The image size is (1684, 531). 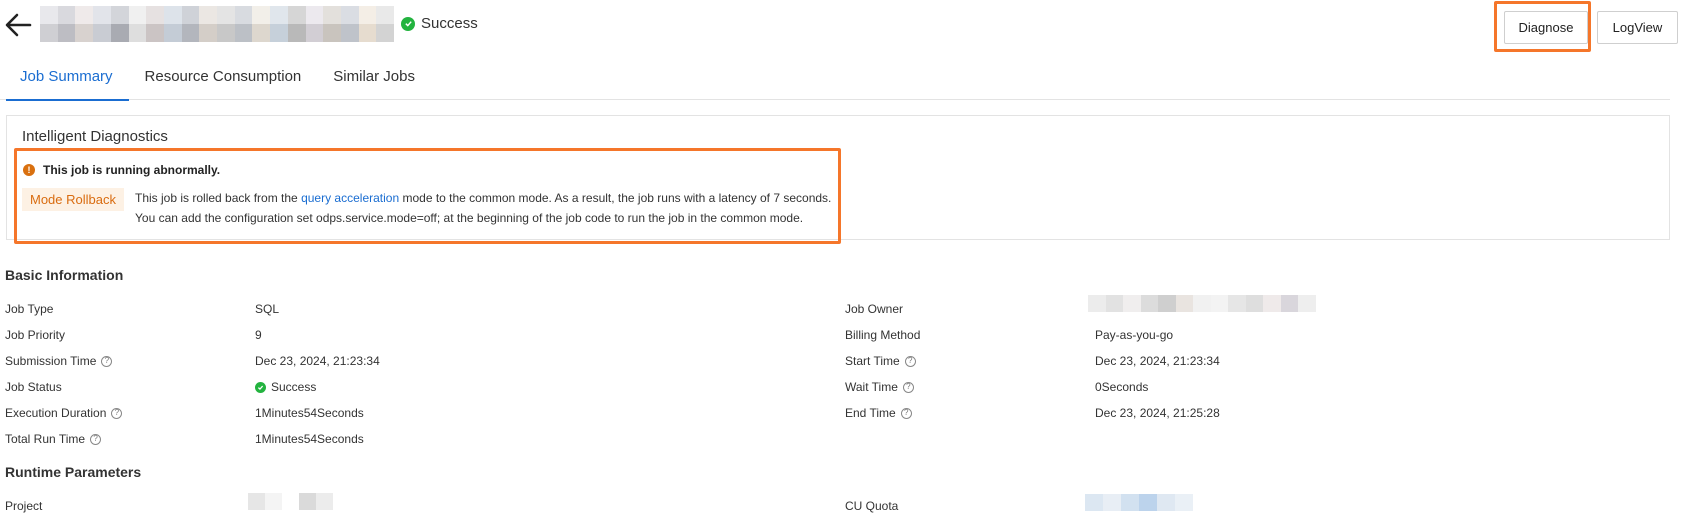 What do you see at coordinates (95, 136) in the screenshot?
I see `diagnostics-title: Intelligent Diagnostics` at bounding box center [95, 136].